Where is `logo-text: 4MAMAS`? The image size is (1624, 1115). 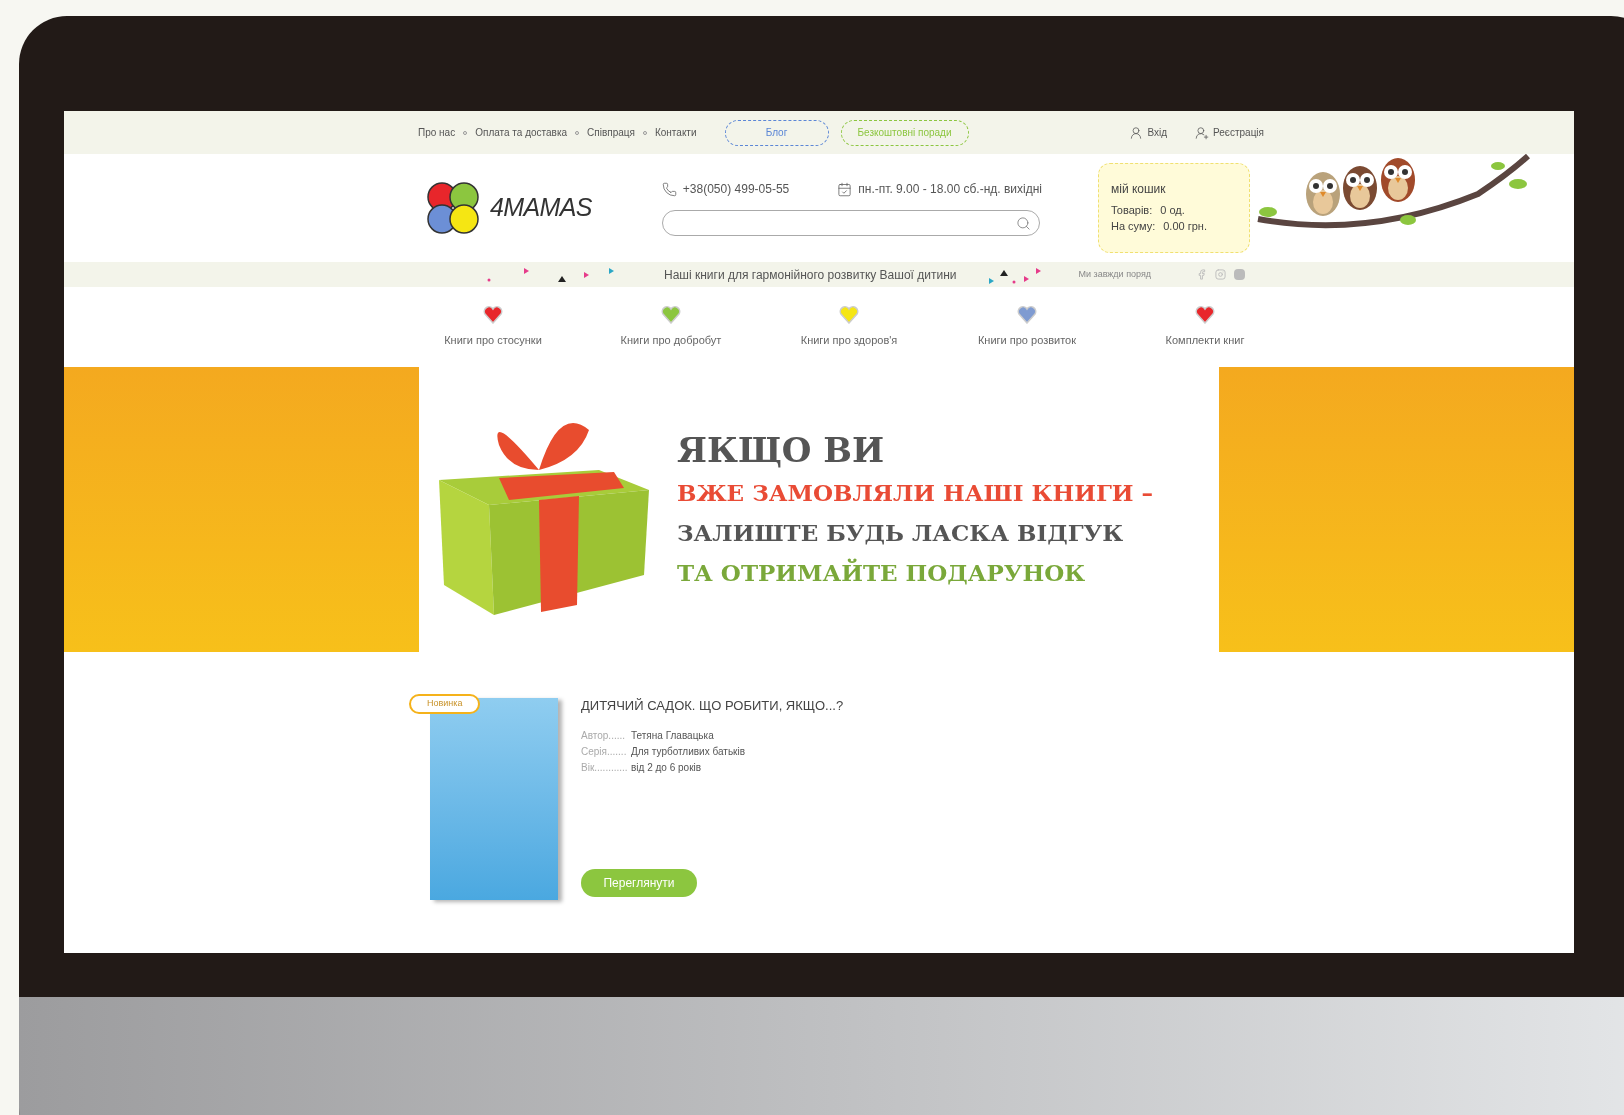
logo-text: 4MAMAS is located at coordinates (541, 208).